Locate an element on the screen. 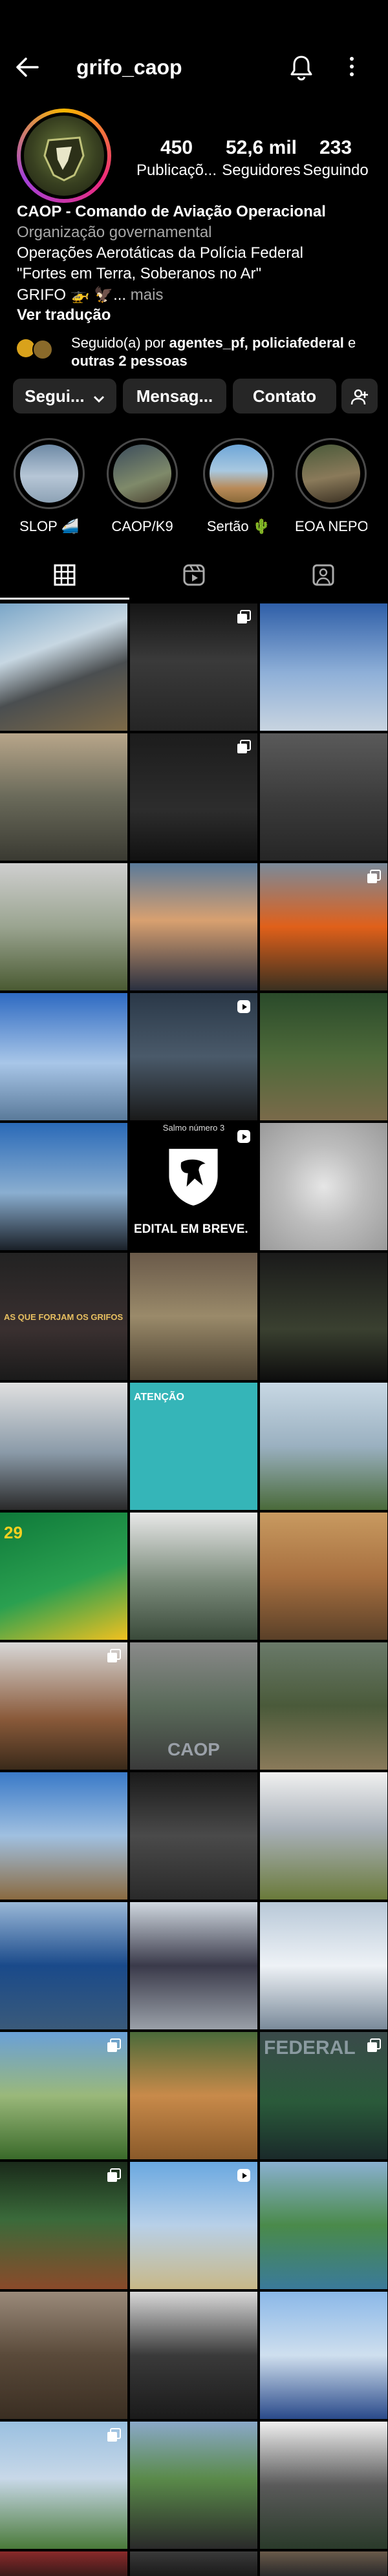 The width and height of the screenshot is (388, 2576). post-caption: EDITAL EM BREVE. is located at coordinates (191, 1229).